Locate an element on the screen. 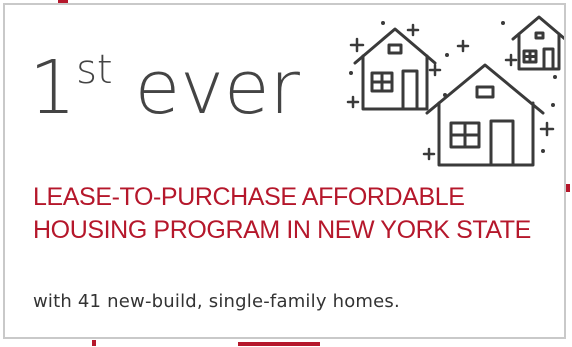  small-house-icon is located at coordinates (537, 43).